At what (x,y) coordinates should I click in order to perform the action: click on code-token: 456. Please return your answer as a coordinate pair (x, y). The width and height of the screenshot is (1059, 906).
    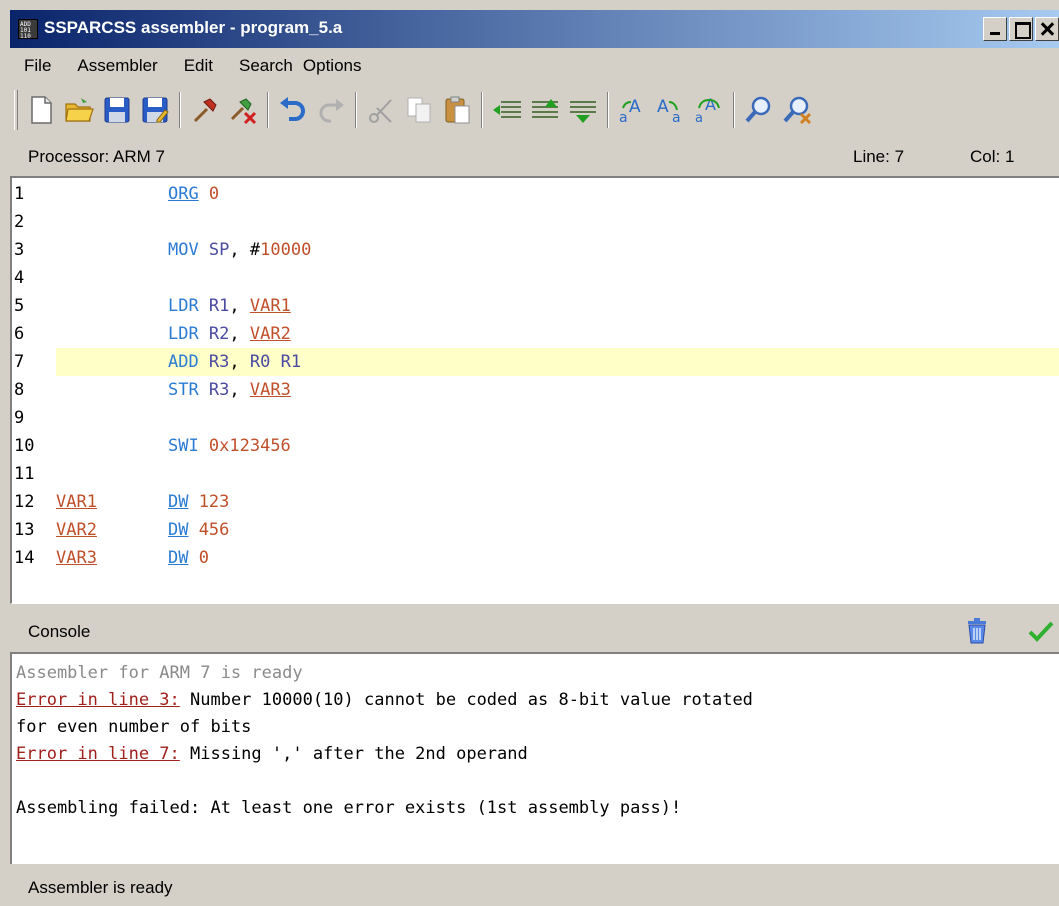
    Looking at the image, I should click on (214, 530).